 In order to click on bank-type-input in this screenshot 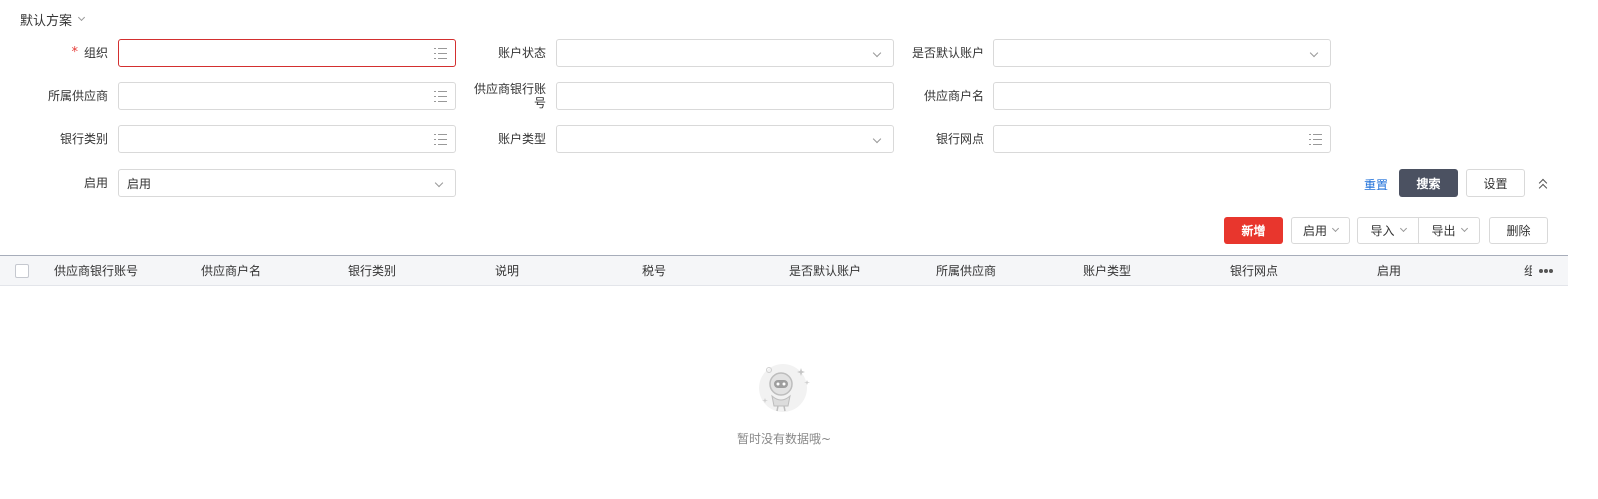, I will do `click(287, 139)`.